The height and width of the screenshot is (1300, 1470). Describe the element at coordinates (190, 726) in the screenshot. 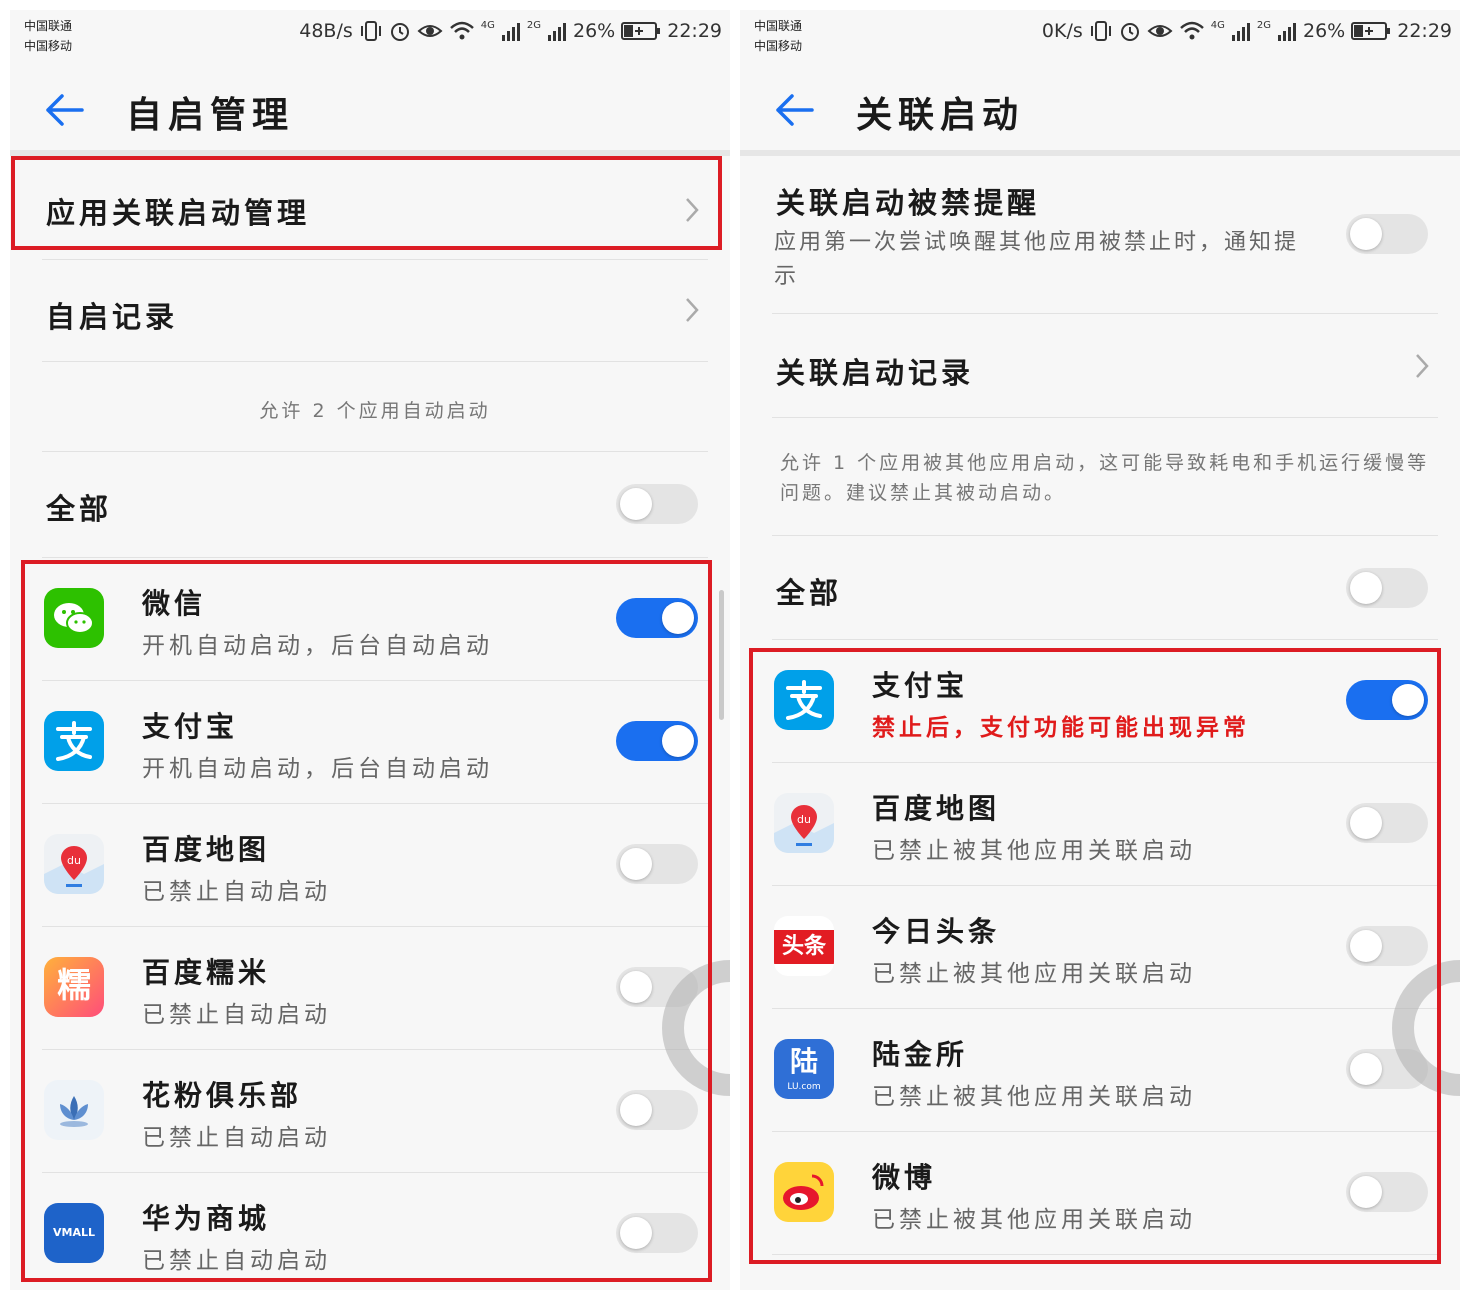

I see `app-name: 支付宝` at that location.